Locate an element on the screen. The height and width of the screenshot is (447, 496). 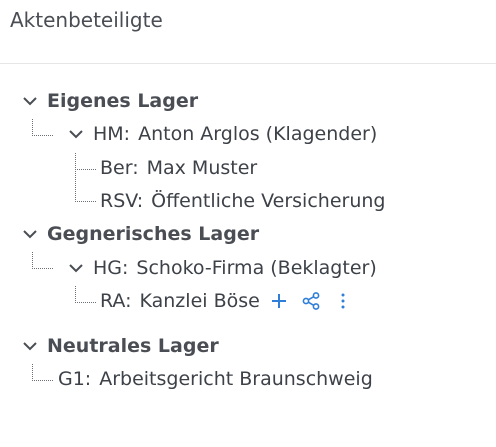
group-own-label: Eigenes Lager is located at coordinates (123, 101).